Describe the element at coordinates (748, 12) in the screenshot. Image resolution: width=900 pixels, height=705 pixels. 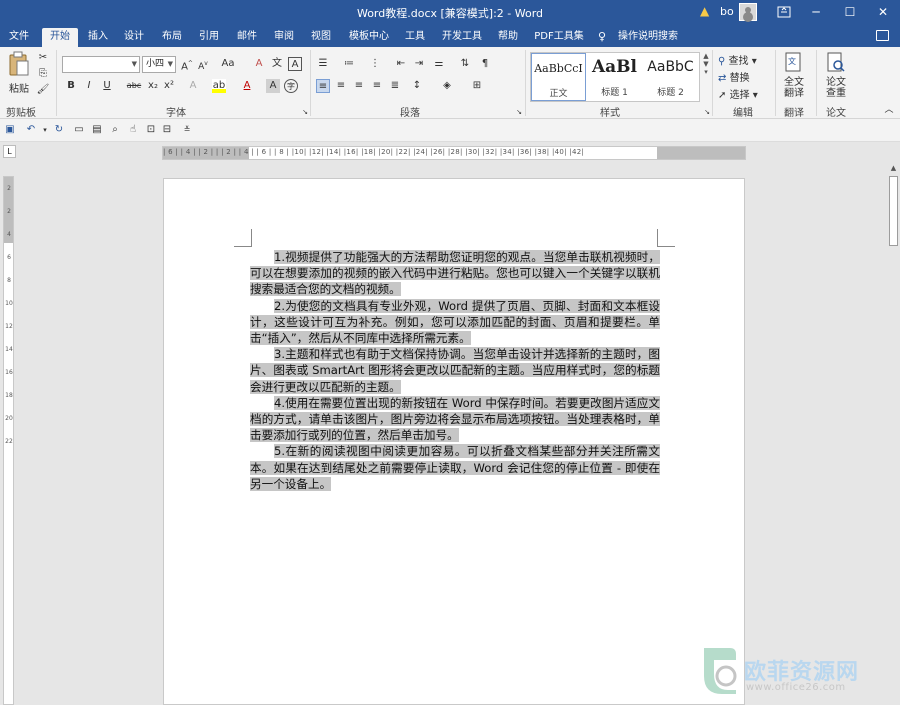
I see `avatar` at that location.